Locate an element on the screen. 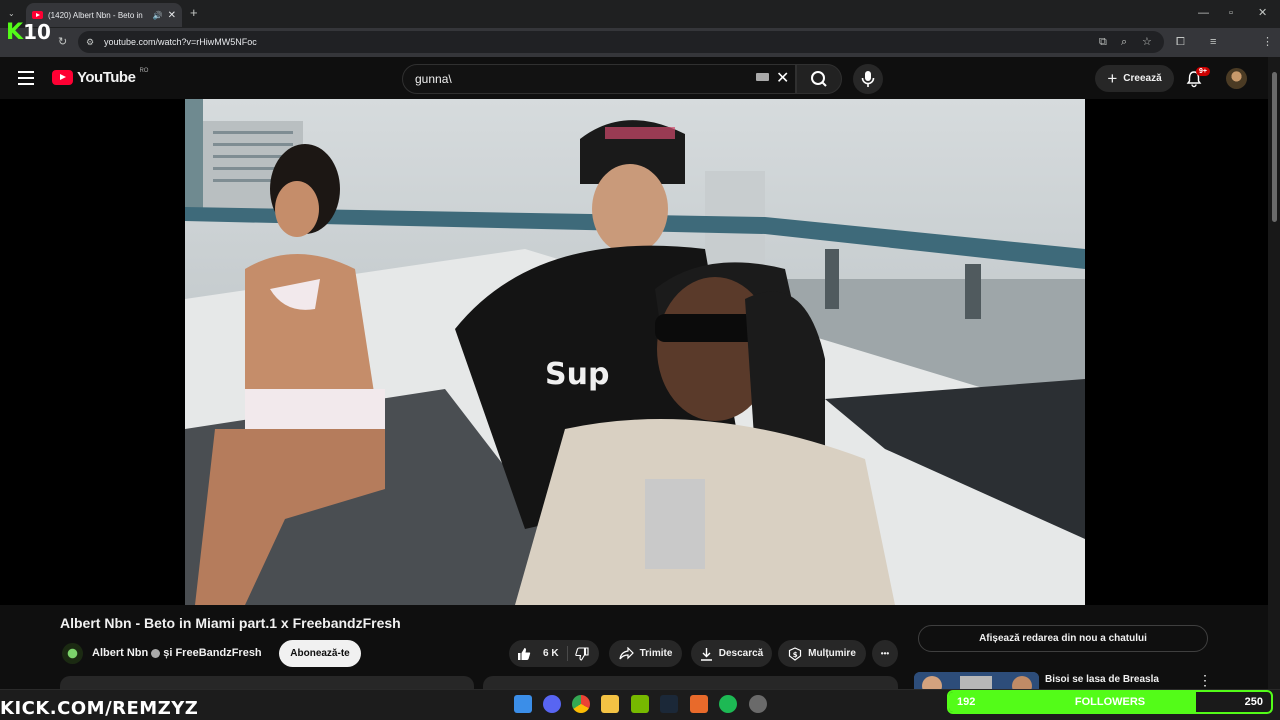  plus-icon: + is located at coordinates (1112, 78).